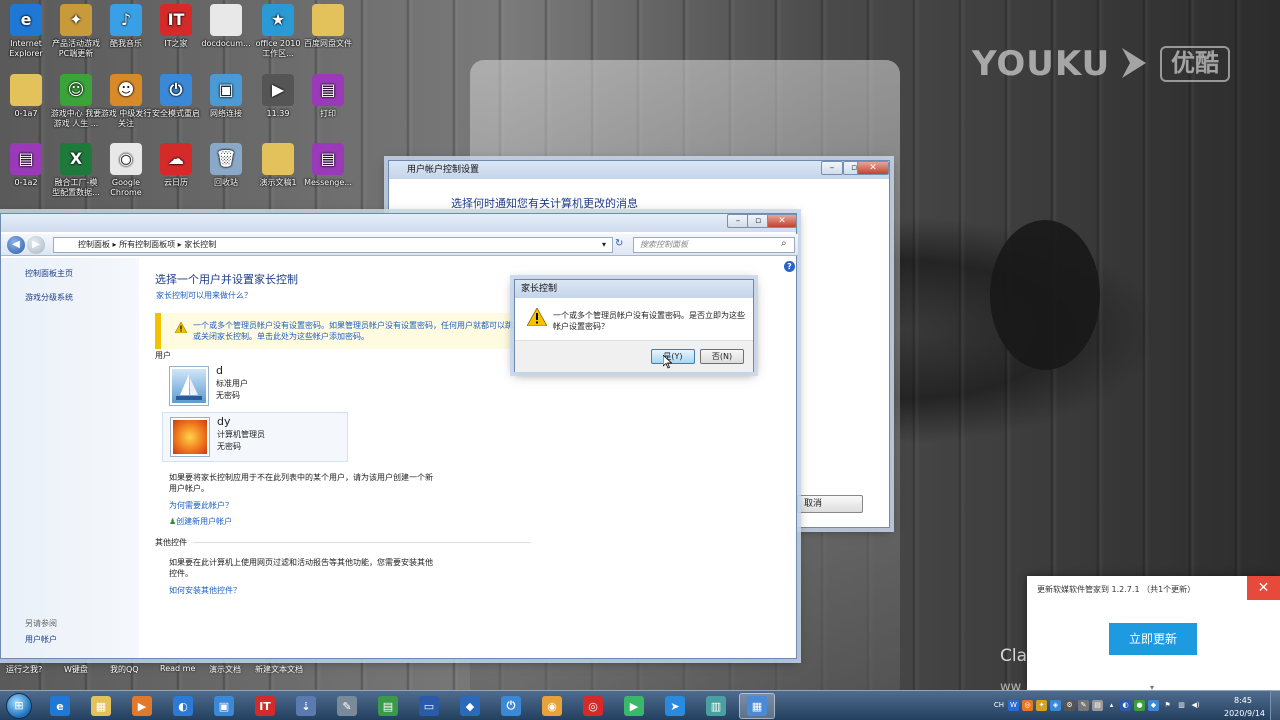 This screenshot has width=1280, height=720. Describe the element at coordinates (1195, 705) in the screenshot. I see `volume-icon: ◀)` at that location.